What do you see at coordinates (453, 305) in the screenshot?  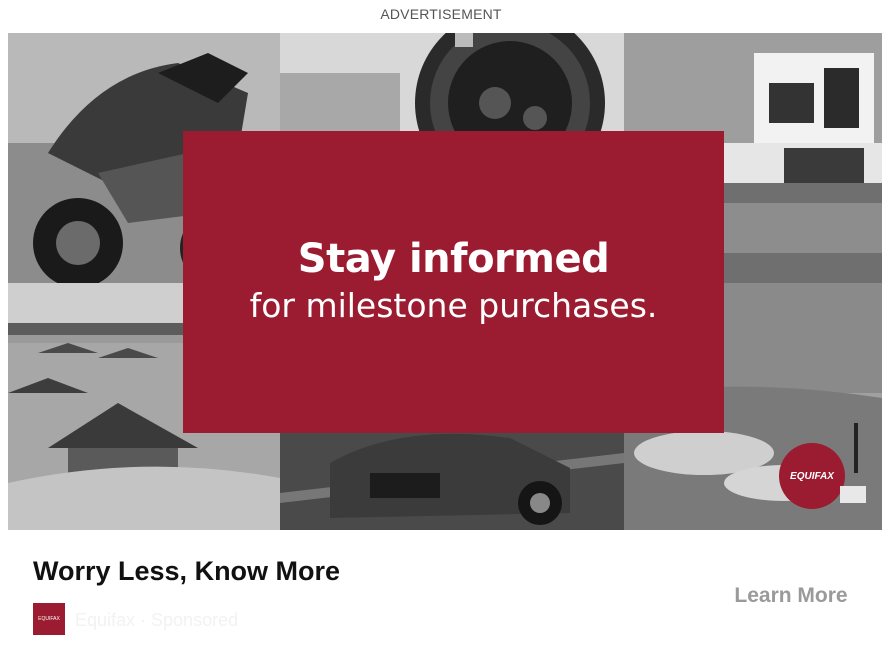 I see `promo-subheadline: for milestone purchases.` at bounding box center [453, 305].